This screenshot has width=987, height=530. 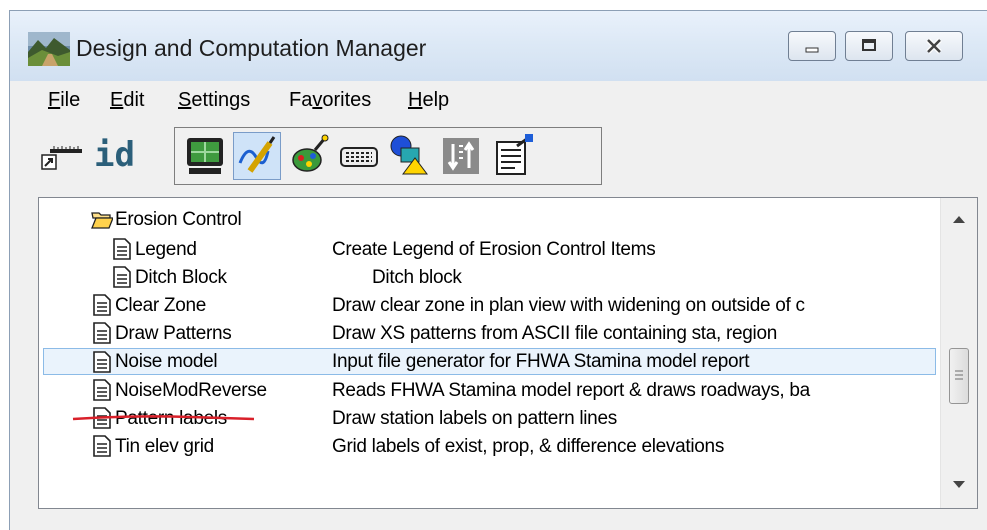 I want to click on restore-button, so click(x=869, y=46).